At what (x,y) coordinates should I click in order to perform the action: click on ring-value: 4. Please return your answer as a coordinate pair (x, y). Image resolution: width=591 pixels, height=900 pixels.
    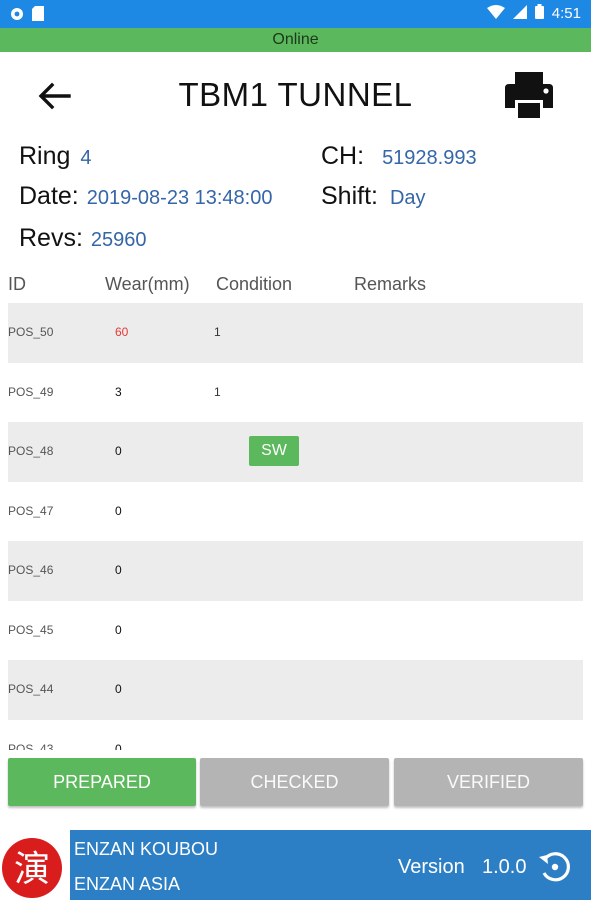
    Looking at the image, I should click on (86, 158).